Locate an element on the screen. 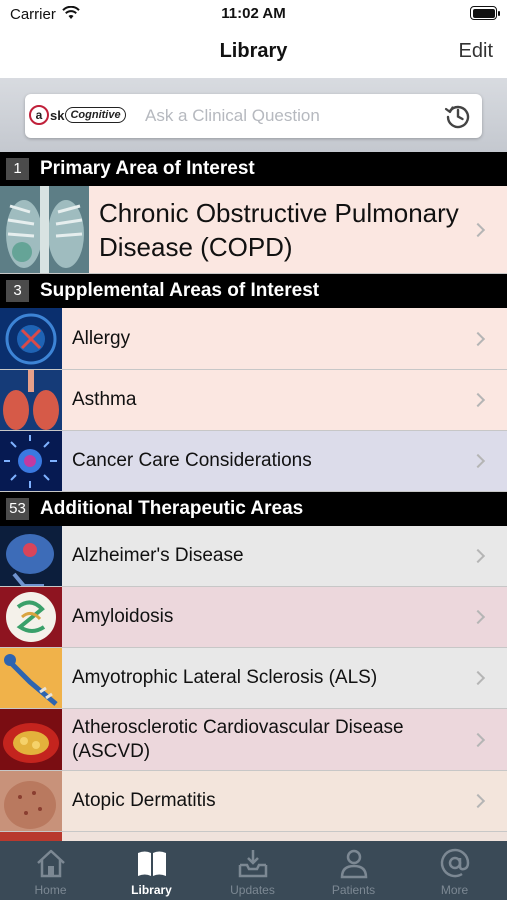 The width and height of the screenshot is (507, 900). ask-cognitive-logo: a sk Cognitive is located at coordinates (77, 115).